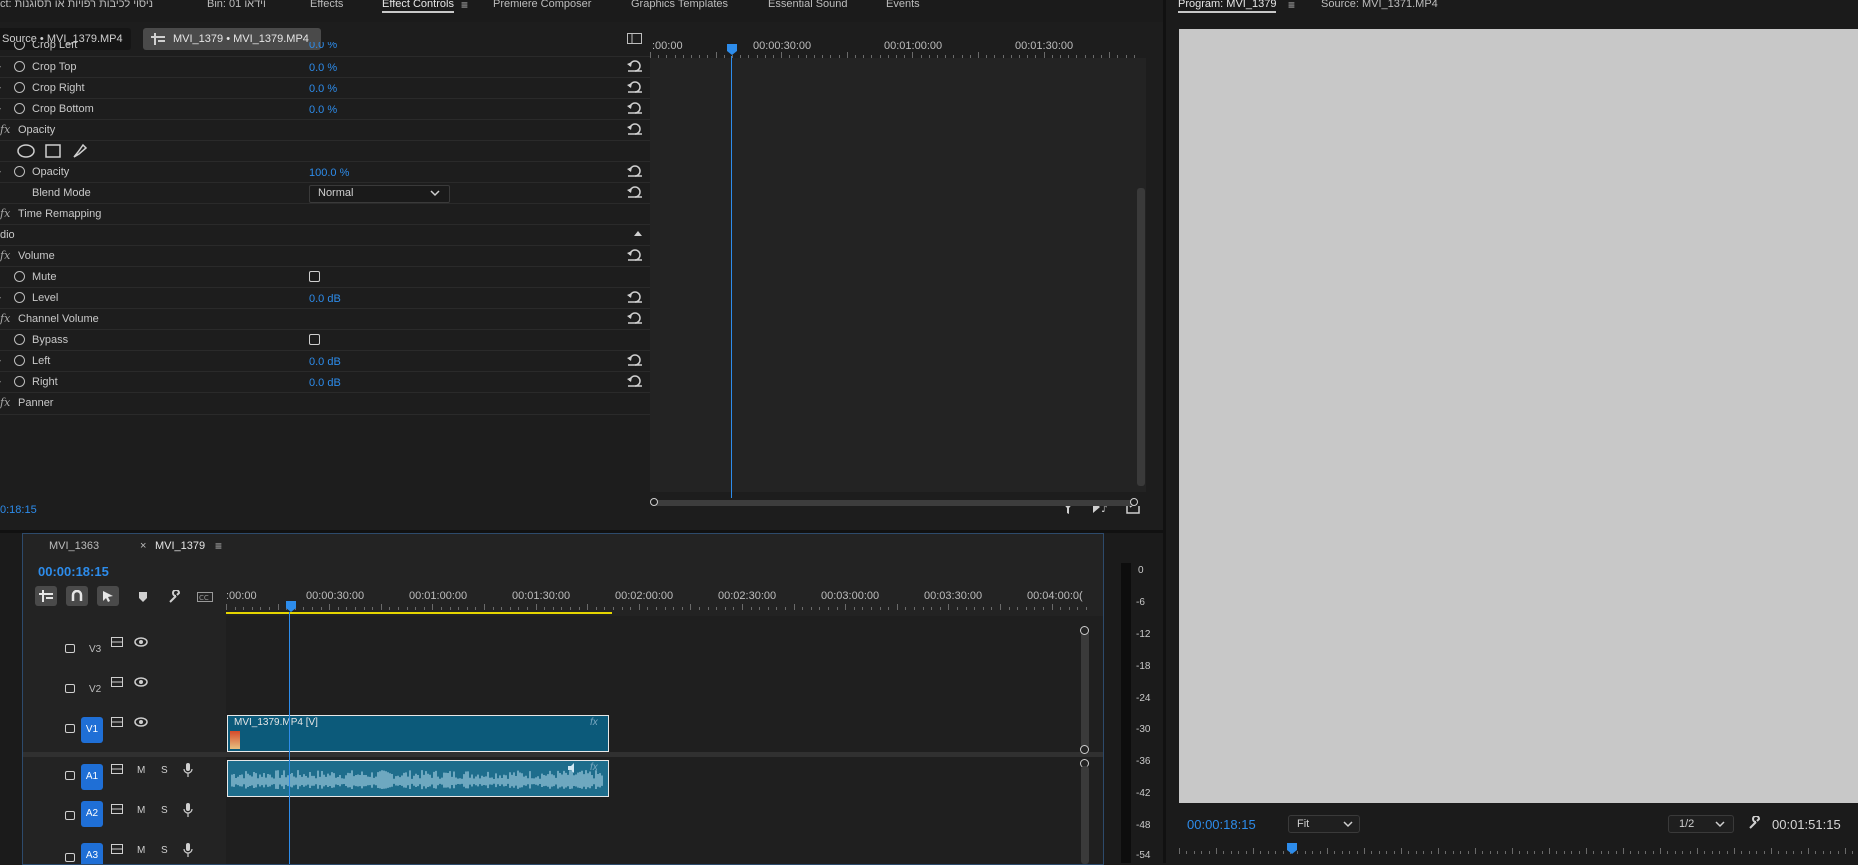  I want to click on work-area-bar, so click(419, 613).